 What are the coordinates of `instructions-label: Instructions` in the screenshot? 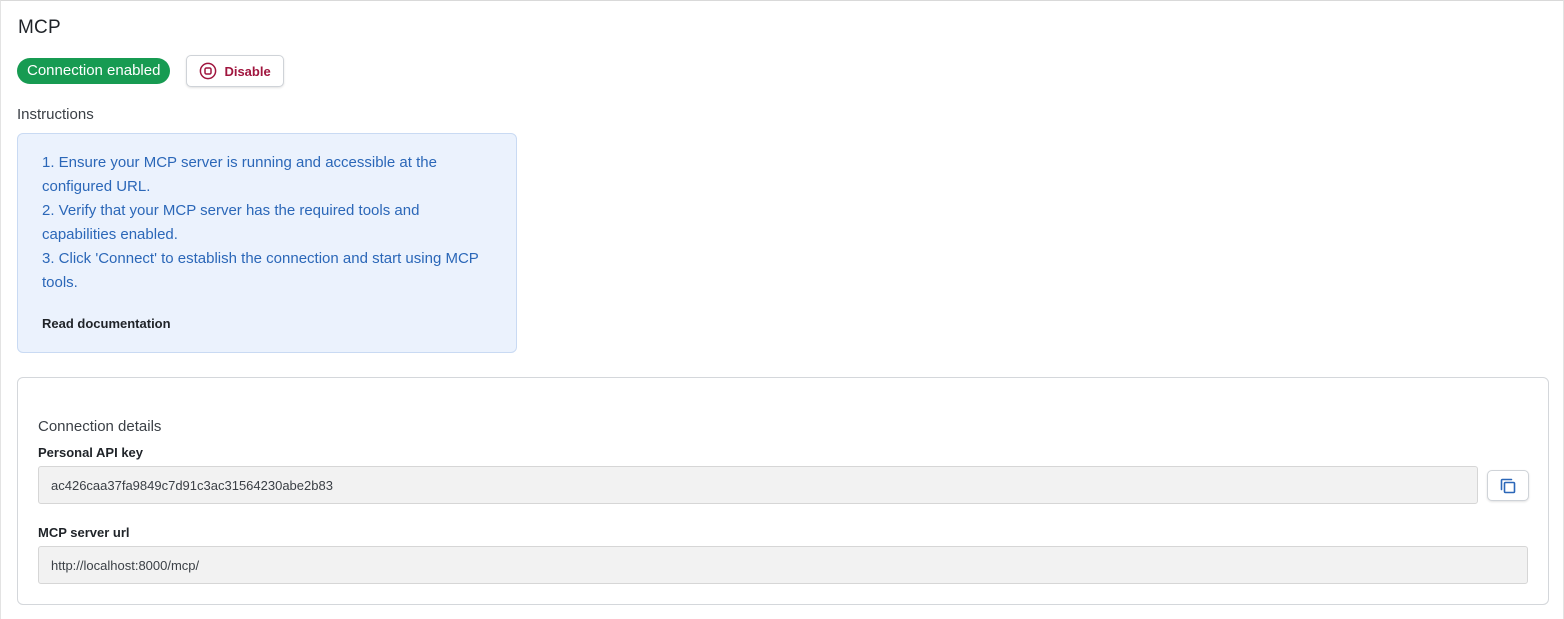 It's located at (55, 114).